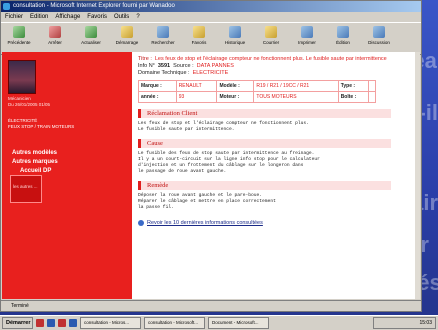  I want to click on refresh-label: Actualiser, so click(91, 42).